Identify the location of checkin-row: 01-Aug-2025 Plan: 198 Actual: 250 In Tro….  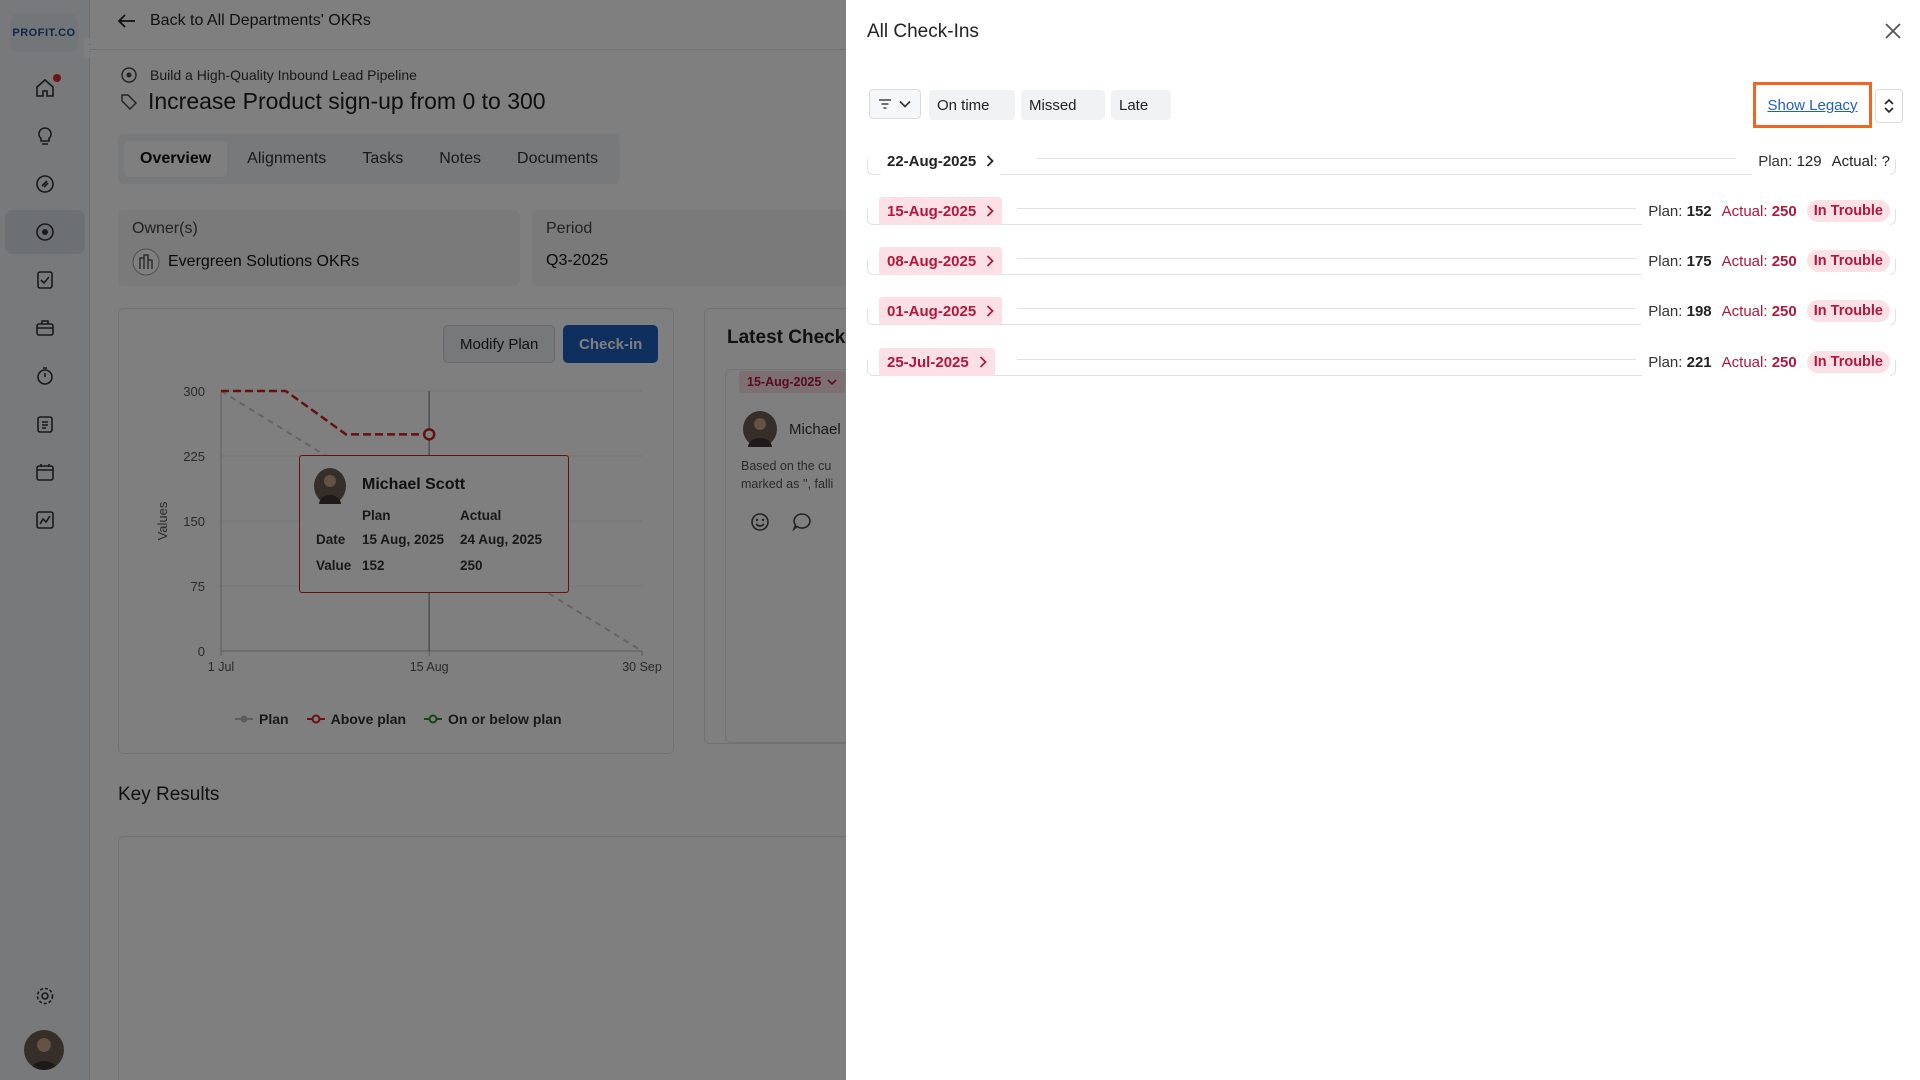
(1381, 311).